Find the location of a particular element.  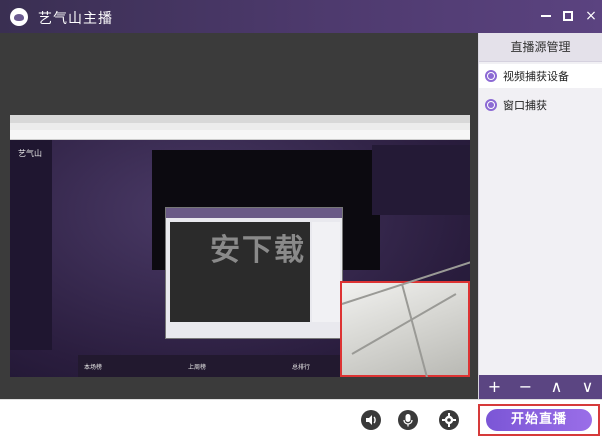

minimize-icon is located at coordinates (546, 16).